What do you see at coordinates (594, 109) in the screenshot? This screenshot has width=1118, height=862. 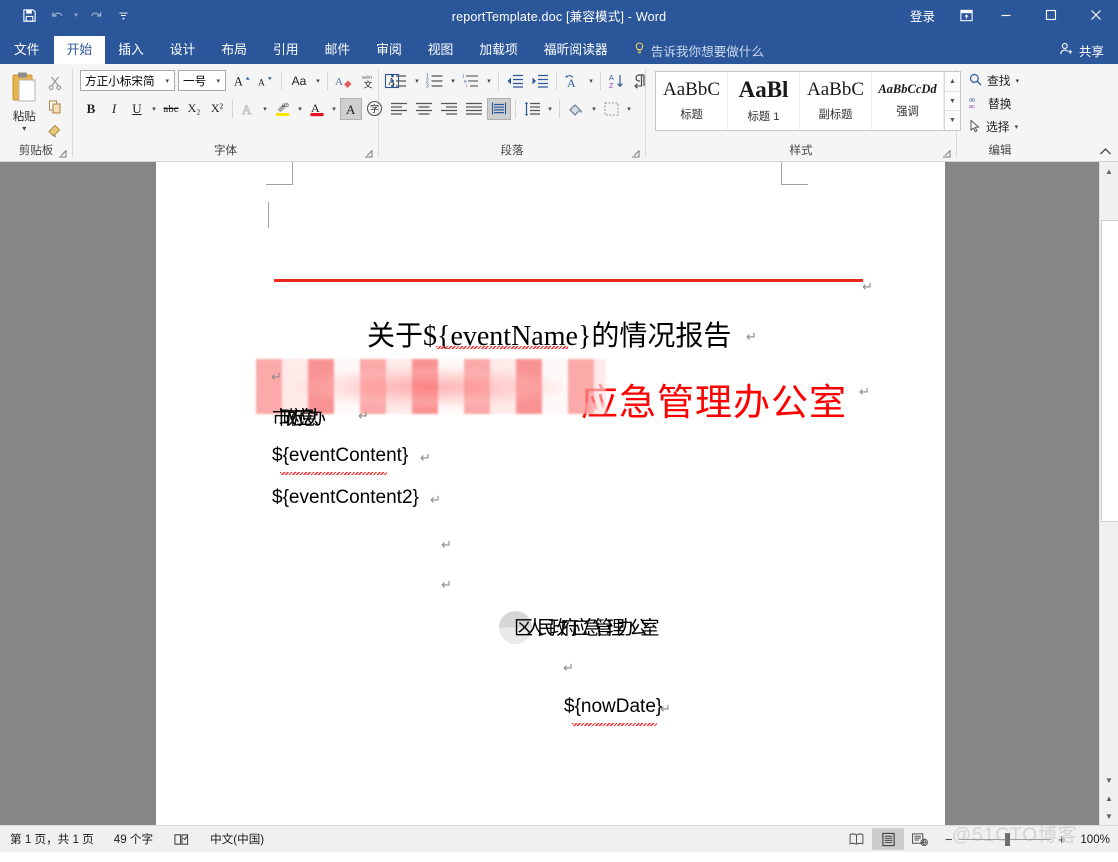 I see `shading-chevron-down-icon: ▾` at bounding box center [594, 109].